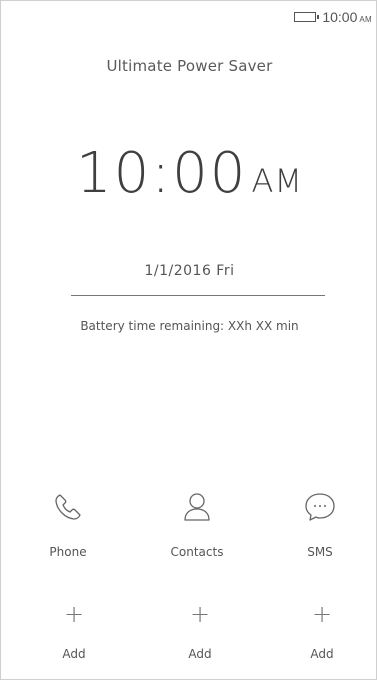  What do you see at coordinates (68, 552) in the screenshot?
I see `phone-label: Phone` at bounding box center [68, 552].